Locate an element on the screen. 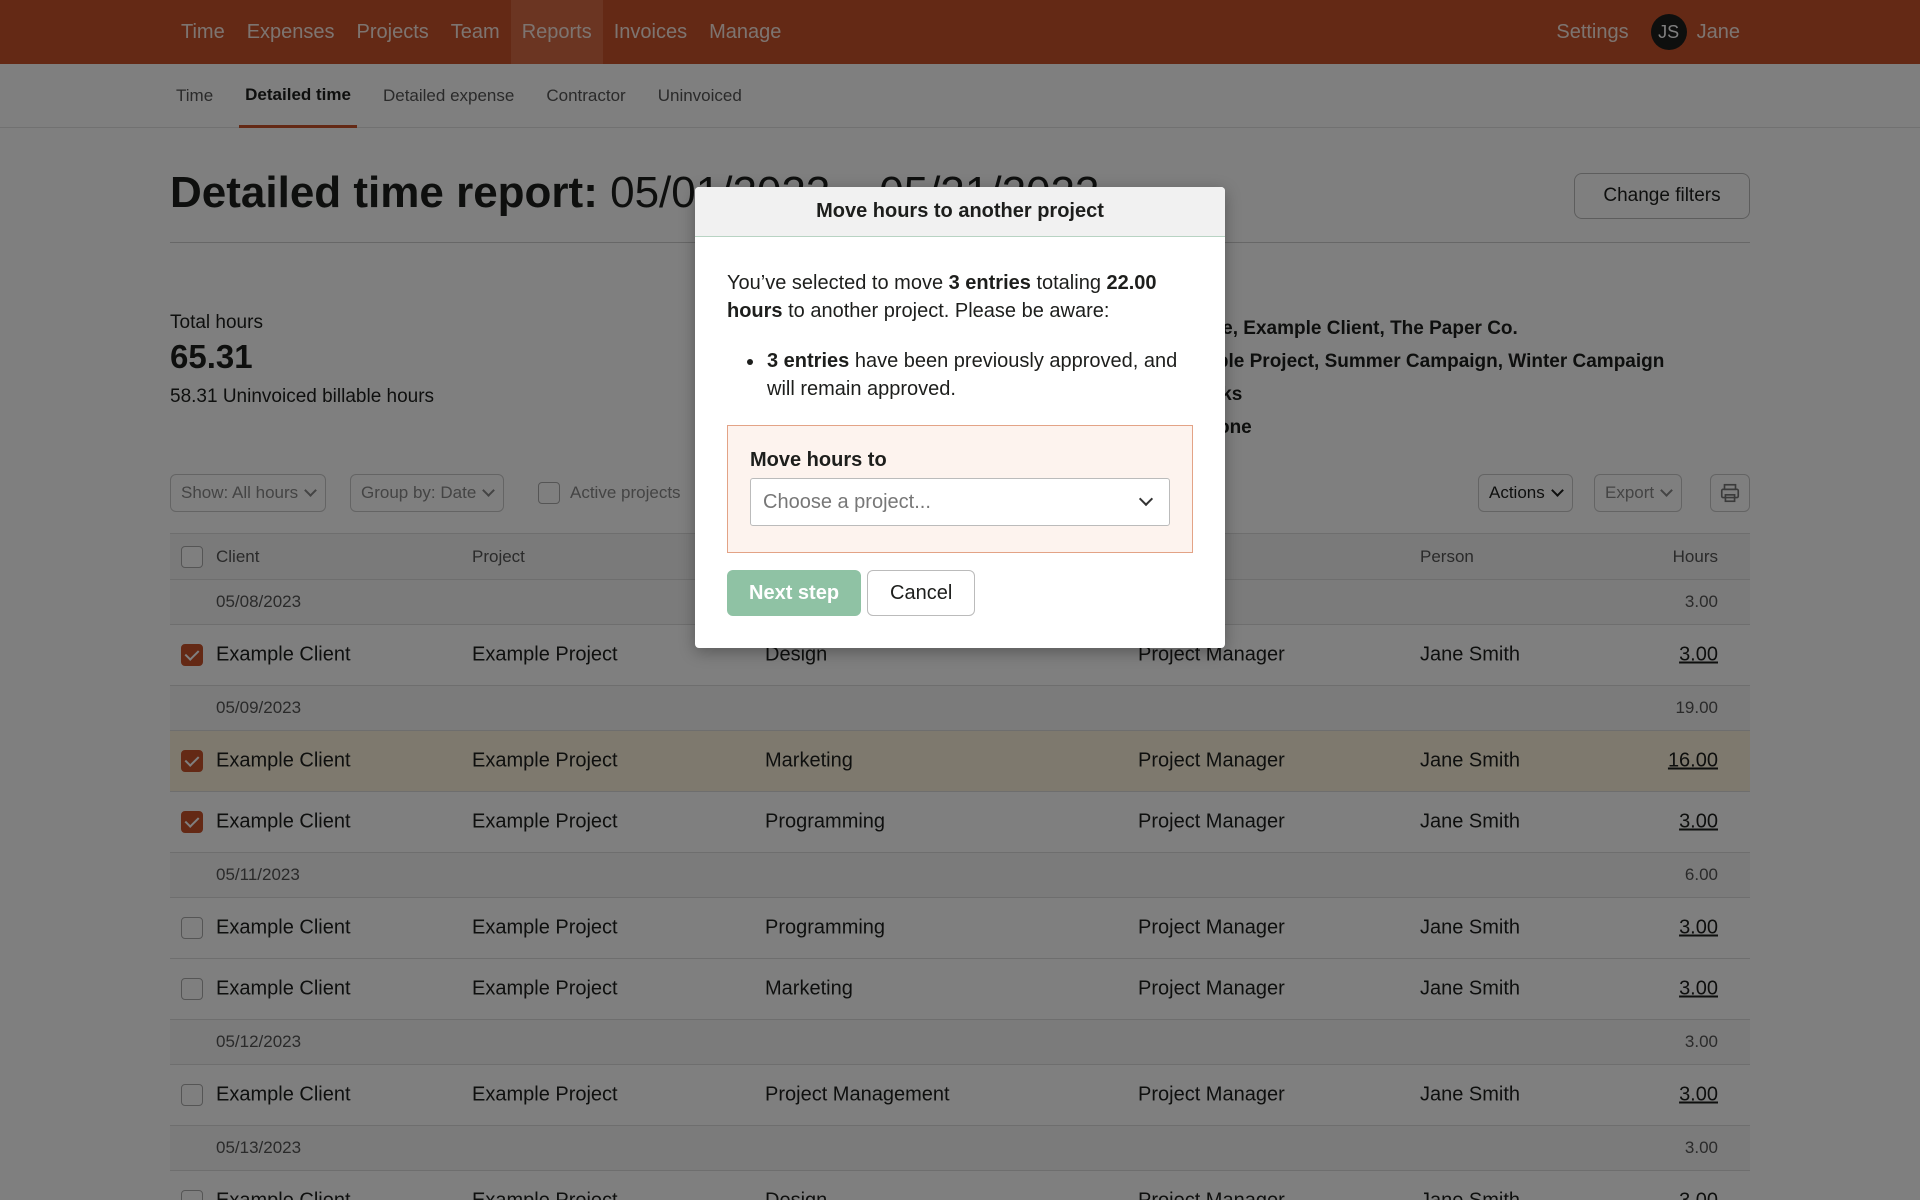 The height and width of the screenshot is (1200, 1920). intro-text-1: You’ve selected to move is located at coordinates (838, 283).